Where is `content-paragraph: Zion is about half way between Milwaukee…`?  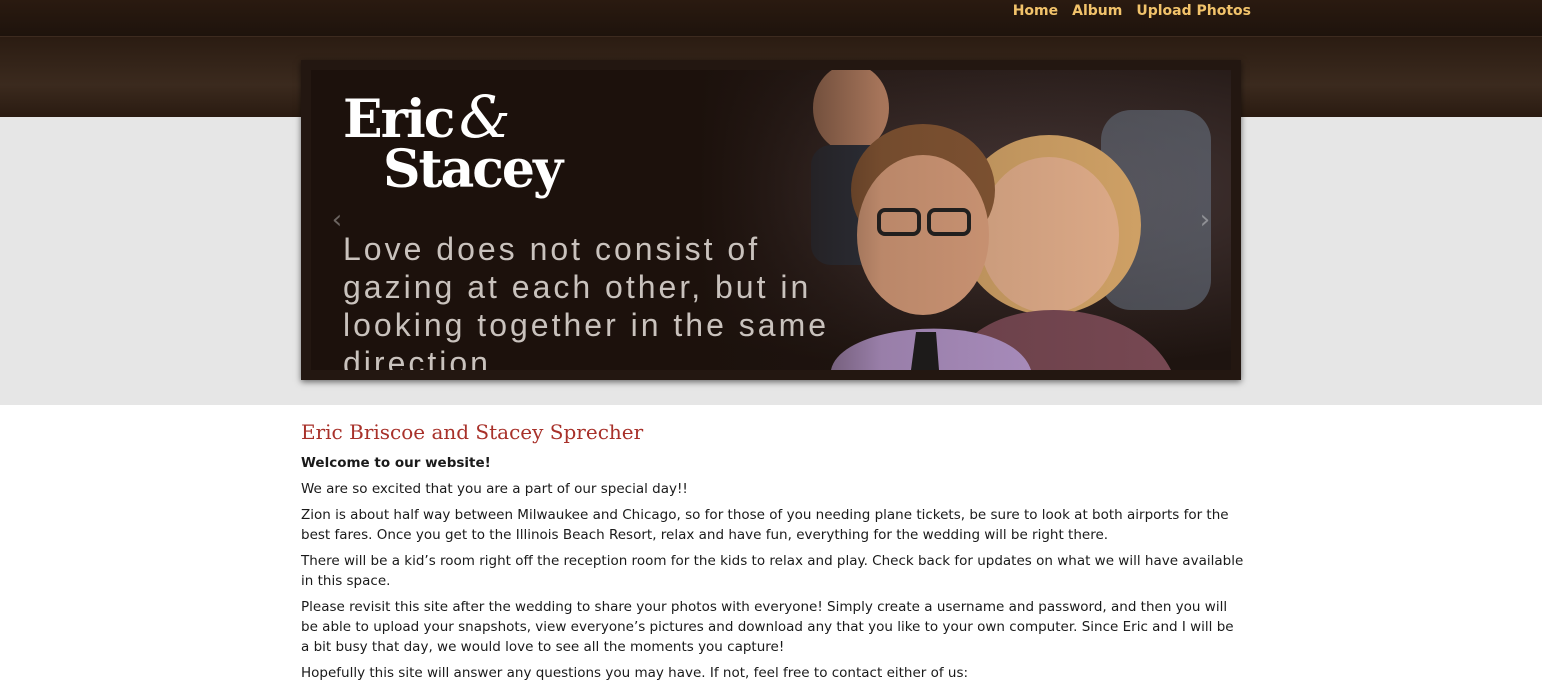 content-paragraph: Zion is about half way between Milwaukee… is located at coordinates (765, 525).